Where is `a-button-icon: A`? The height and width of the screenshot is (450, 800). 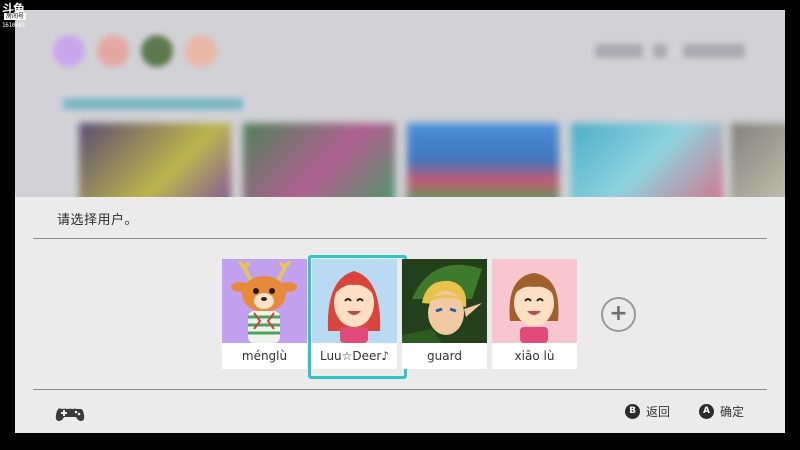
a-button-icon: A is located at coordinates (706, 411).